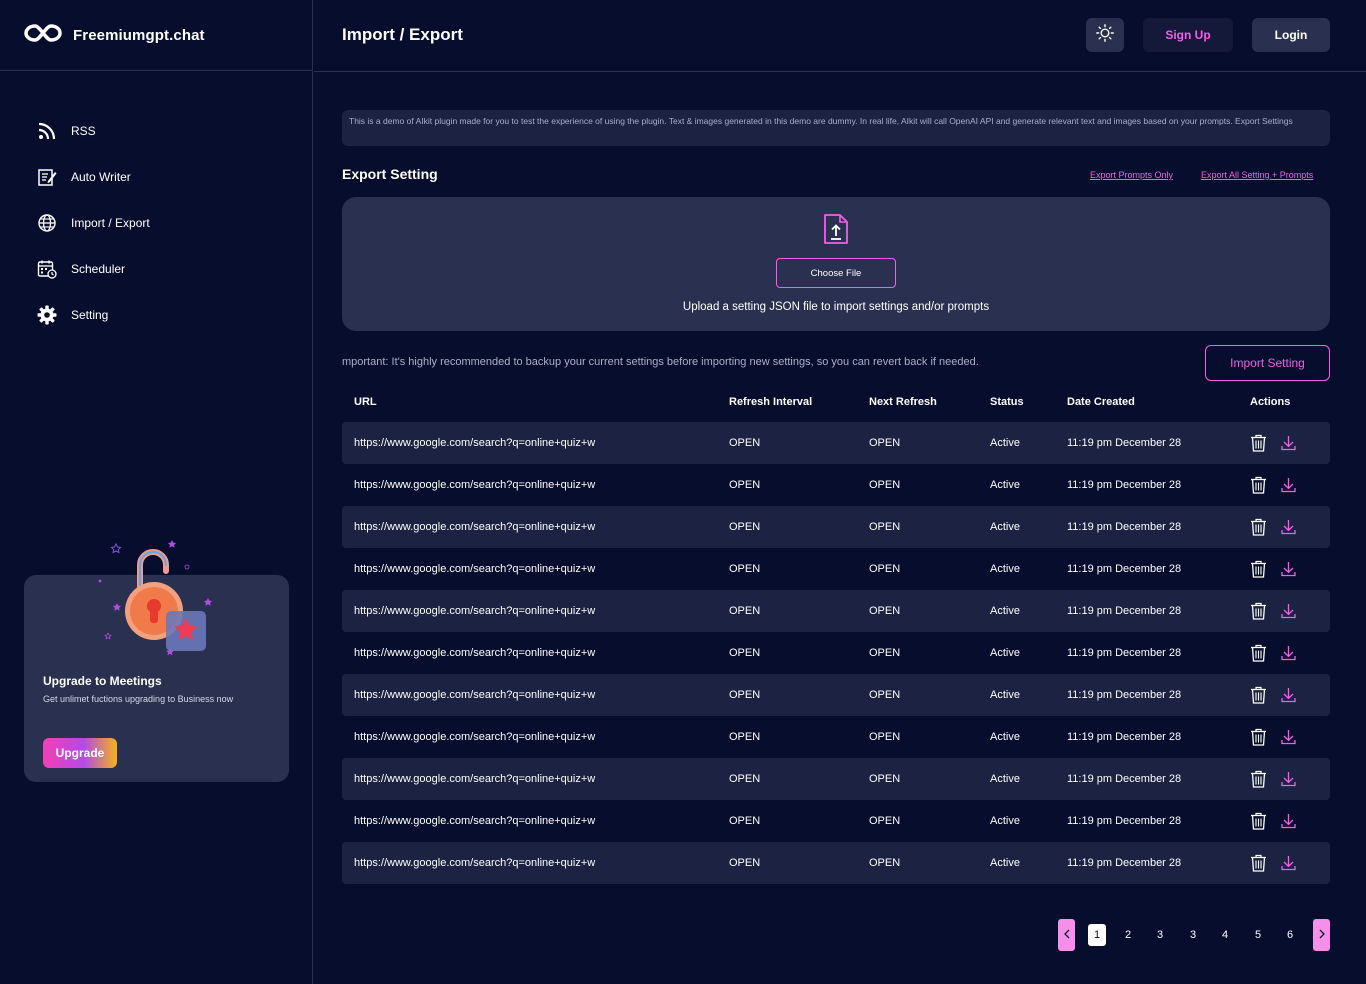 The height and width of the screenshot is (984, 1366). What do you see at coordinates (83, 131) in the screenshot?
I see `sidebar-item-label: RSS` at bounding box center [83, 131].